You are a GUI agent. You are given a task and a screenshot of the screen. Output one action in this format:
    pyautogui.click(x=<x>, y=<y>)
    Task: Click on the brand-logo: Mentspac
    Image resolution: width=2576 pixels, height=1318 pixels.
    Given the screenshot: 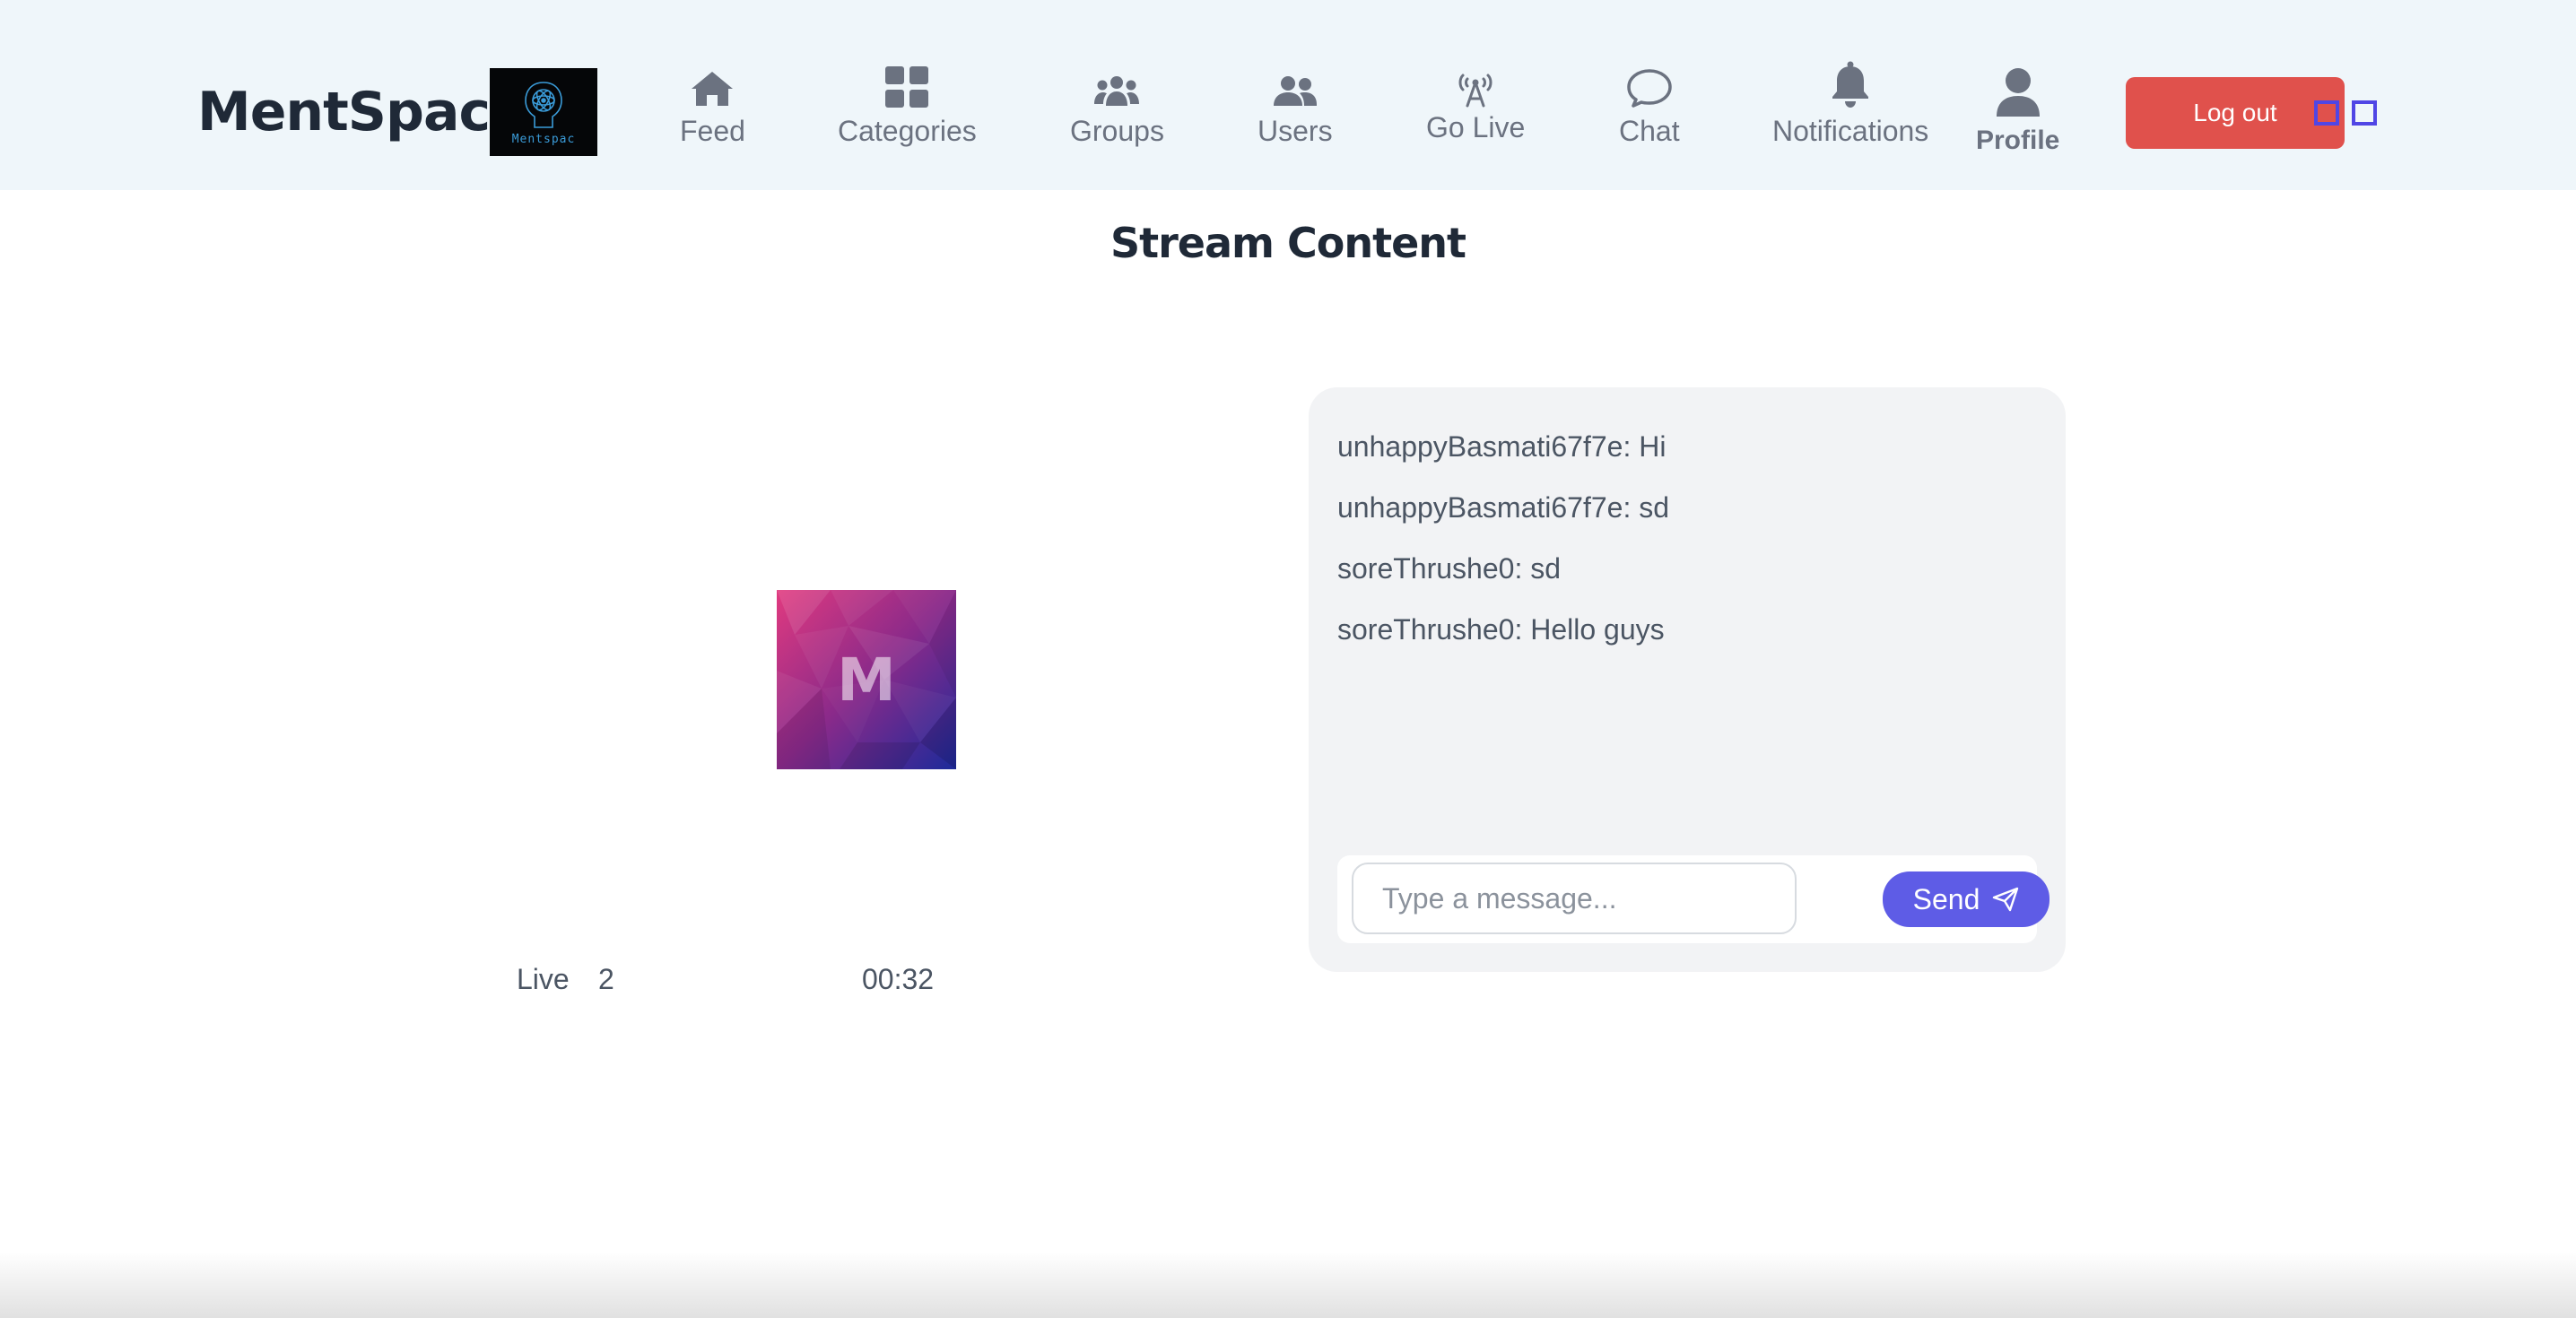 What is the action you would take?
    pyautogui.click(x=544, y=112)
    